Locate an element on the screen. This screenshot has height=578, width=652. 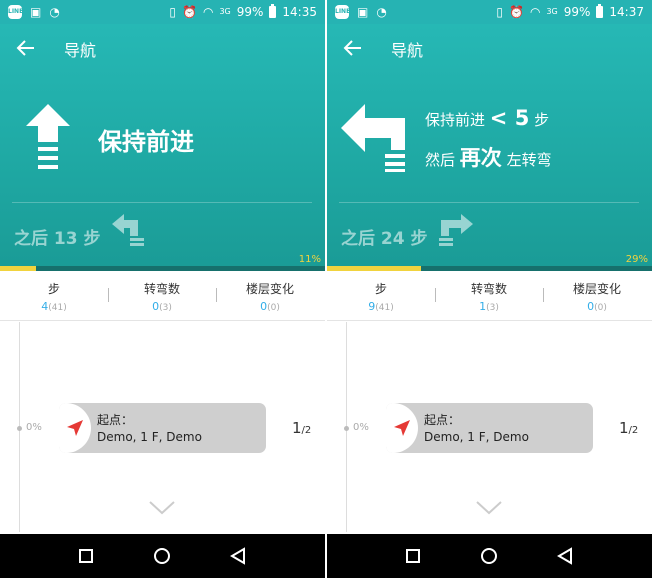
instruction-line-1: 保持前进 < 5 步 is located at coordinates (487, 118).